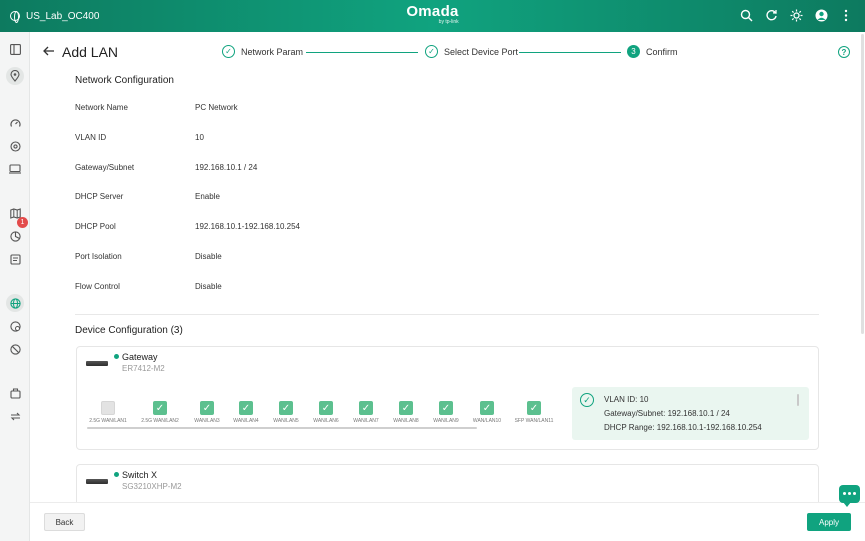 This screenshot has width=865, height=541. What do you see at coordinates (683, 427) in the screenshot?
I see `info-dhcp-range: DHCP Range: 192.168.10.1-192.168.10.254` at bounding box center [683, 427].